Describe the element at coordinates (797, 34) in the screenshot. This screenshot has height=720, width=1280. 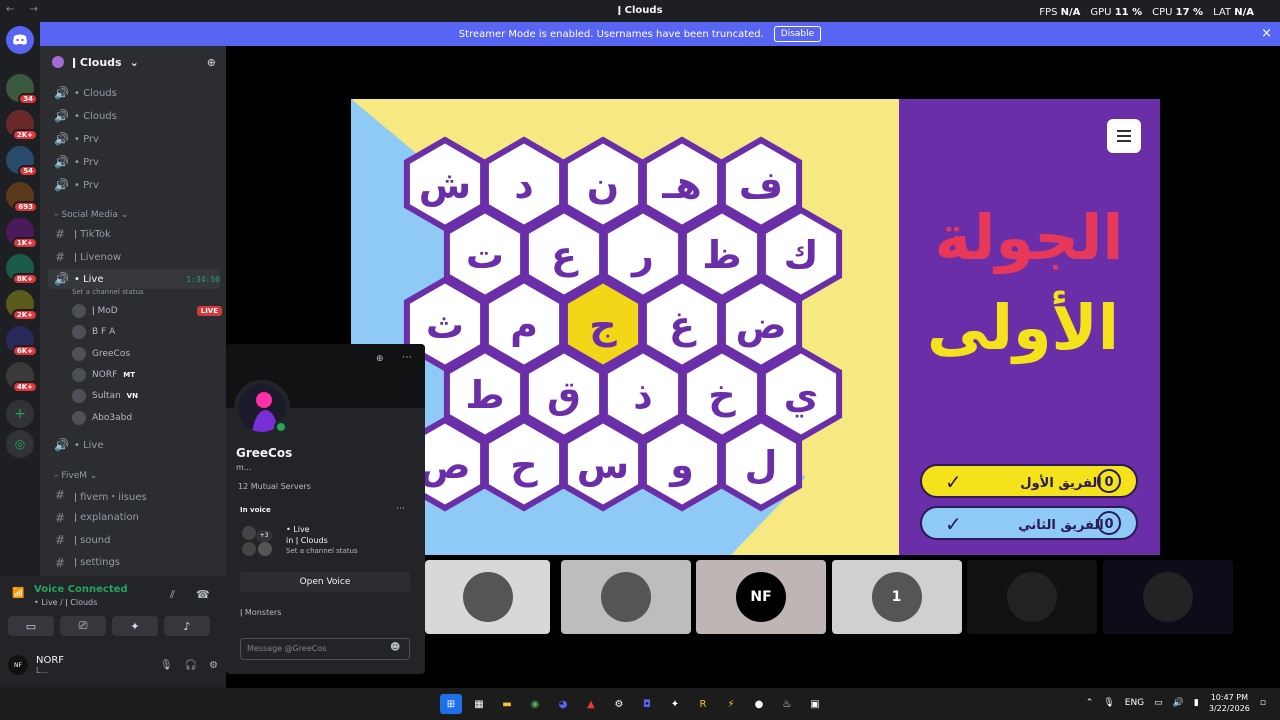
I see `disable-button: Disable` at that location.